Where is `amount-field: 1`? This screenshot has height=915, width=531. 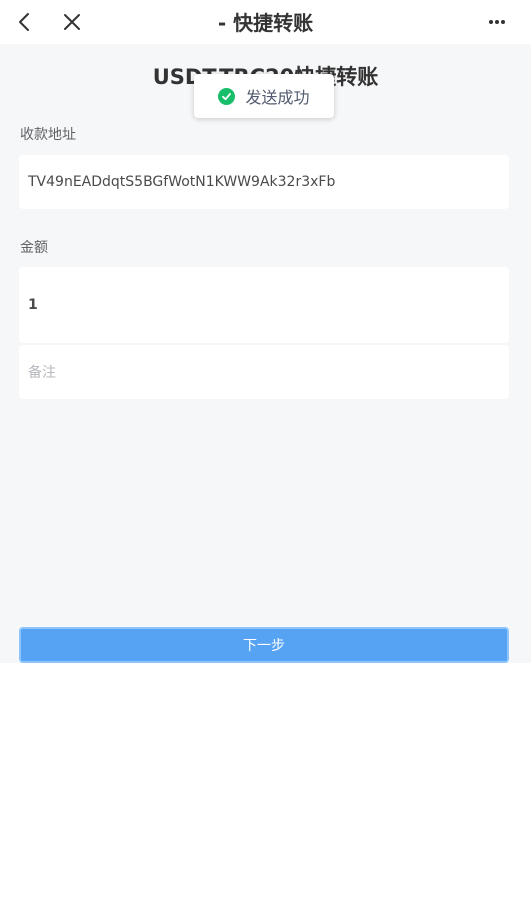
amount-field: 1 is located at coordinates (264, 305).